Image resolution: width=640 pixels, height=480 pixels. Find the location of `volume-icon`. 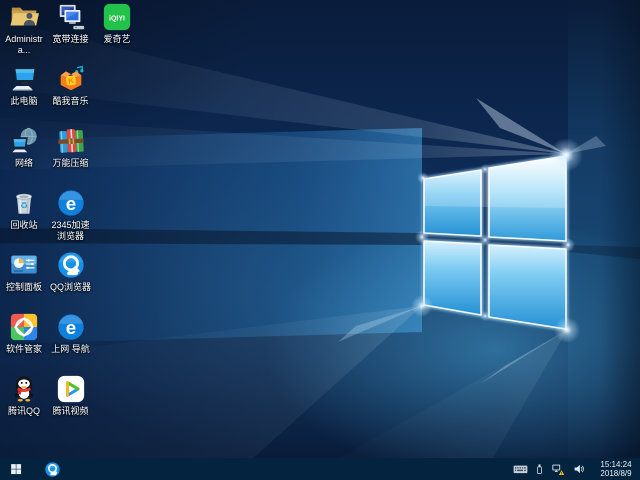

volume-icon is located at coordinates (579, 469).